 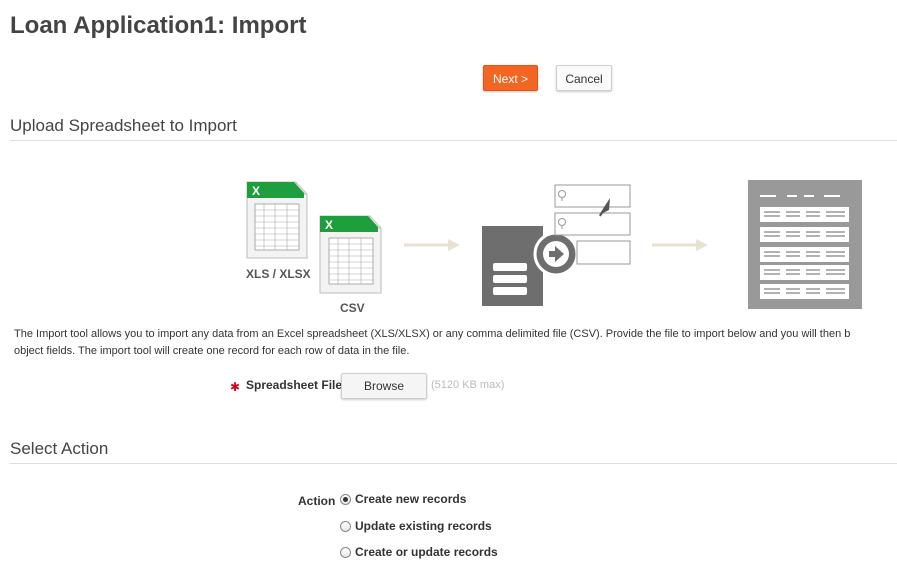 I want to click on browse-button: Browse, so click(x=384, y=386).